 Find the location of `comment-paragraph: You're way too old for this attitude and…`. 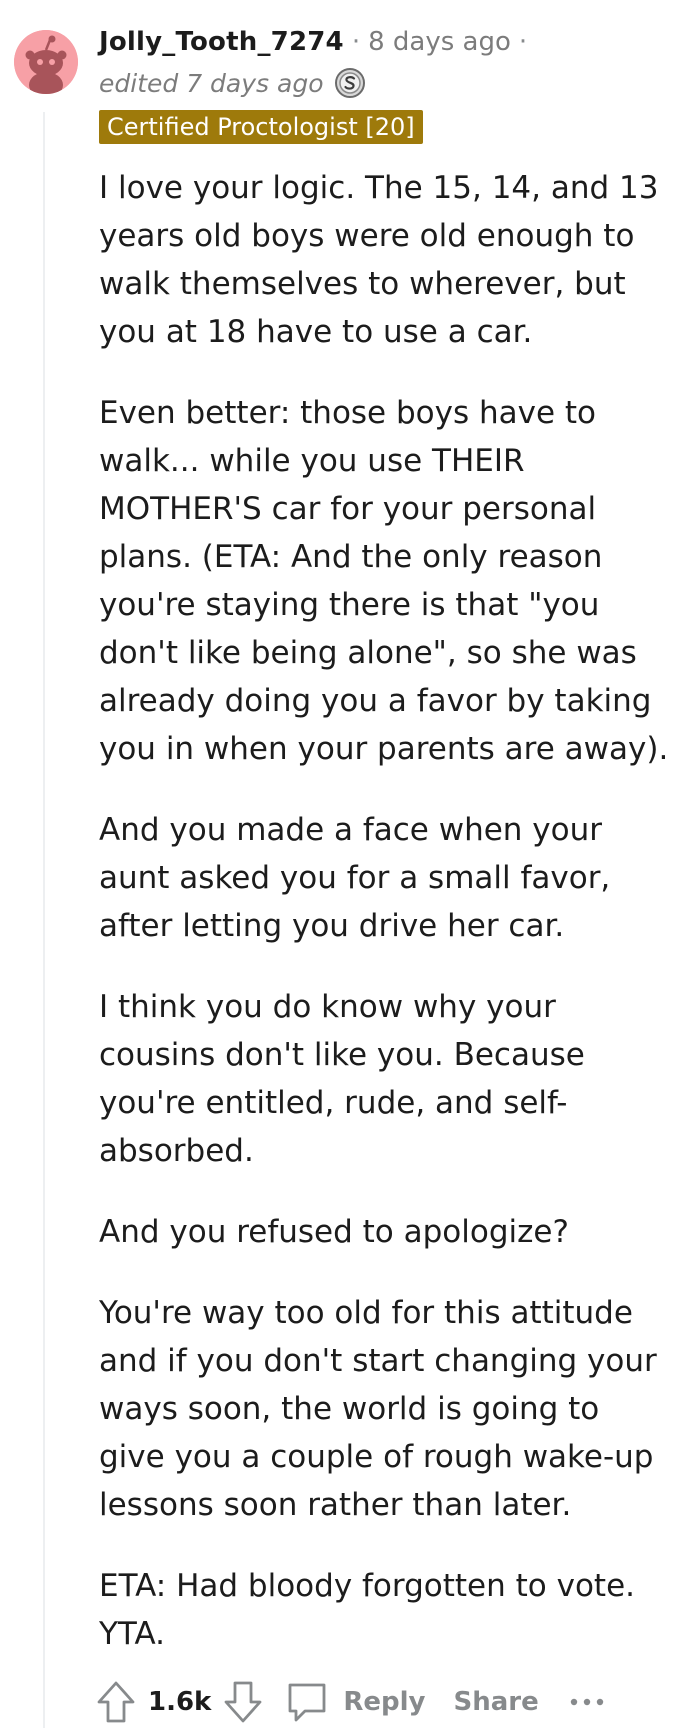

comment-paragraph: You're way too old for this attitude and… is located at coordinates (378, 1409).